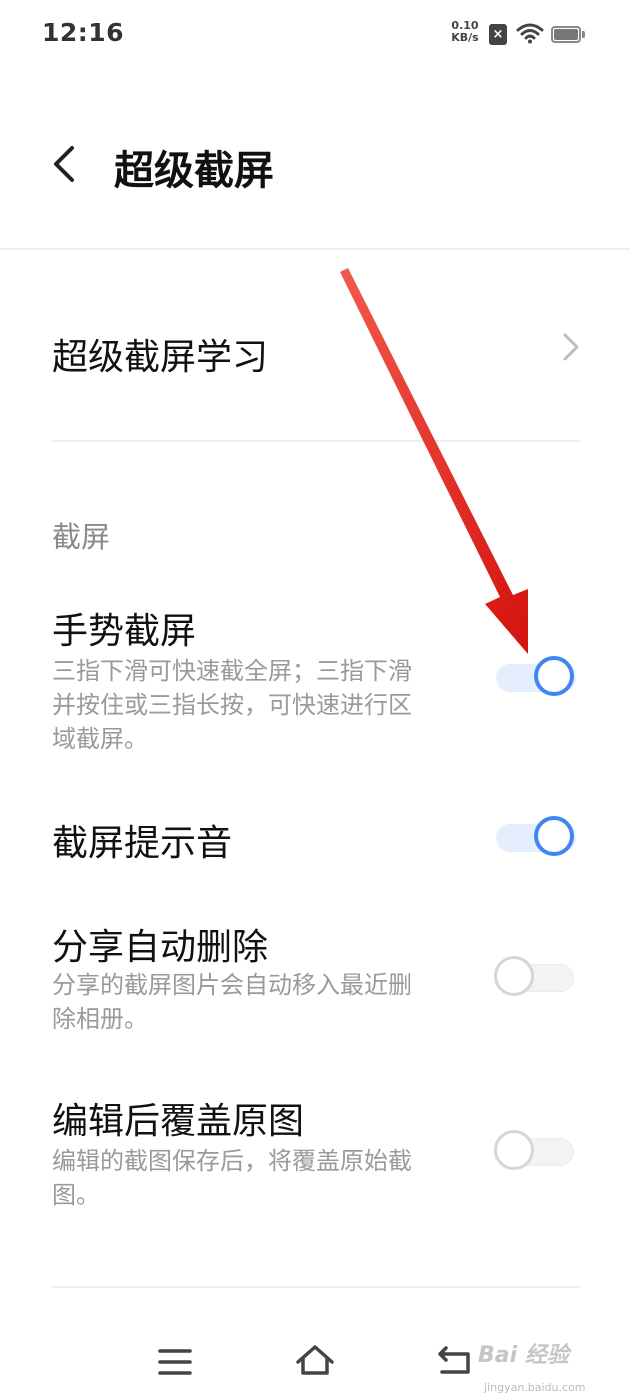  I want to click on home-icon, so click(315, 1360).